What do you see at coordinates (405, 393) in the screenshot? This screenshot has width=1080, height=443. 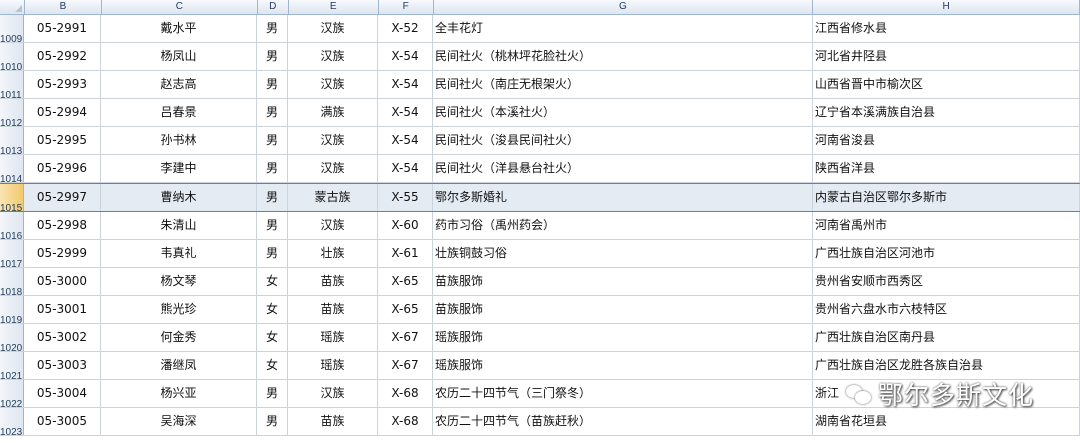 I see `cell-category: X-68` at bounding box center [405, 393].